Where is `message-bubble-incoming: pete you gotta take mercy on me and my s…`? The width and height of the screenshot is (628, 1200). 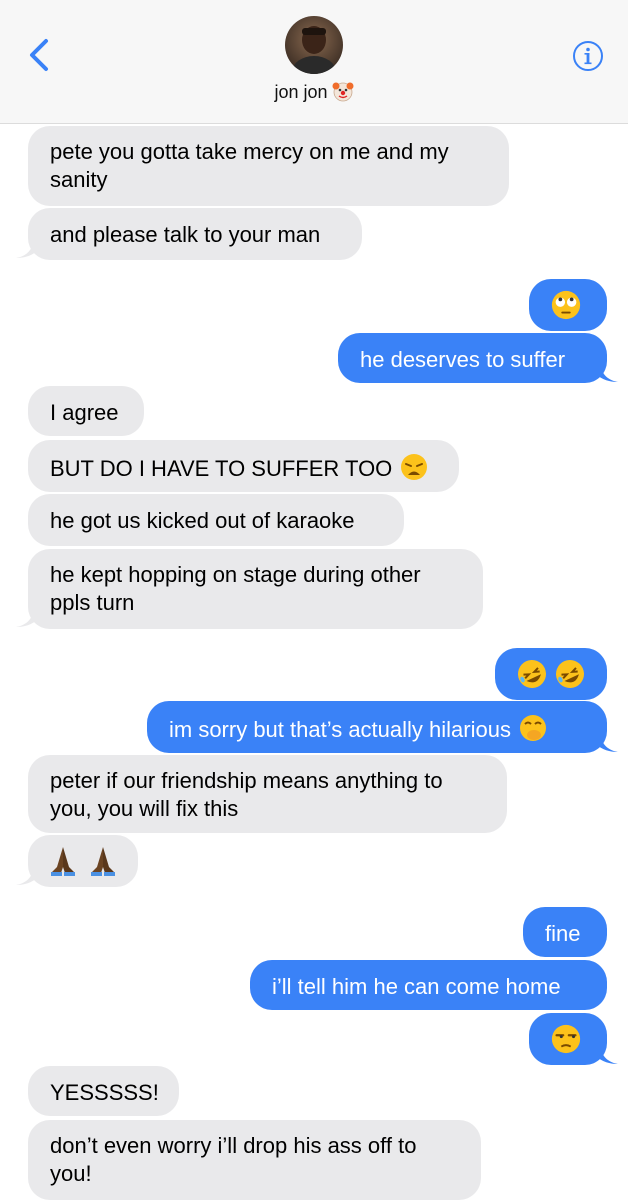 message-bubble-incoming: pete you gotta take mercy on me and my s… is located at coordinates (268, 166).